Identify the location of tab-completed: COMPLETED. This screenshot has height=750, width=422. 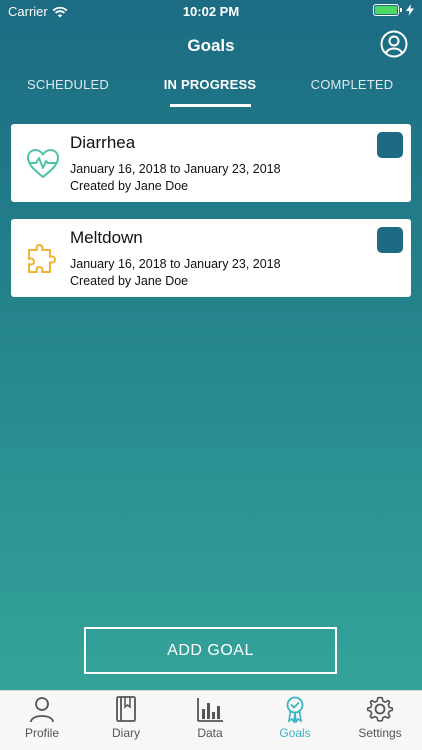
(352, 93).